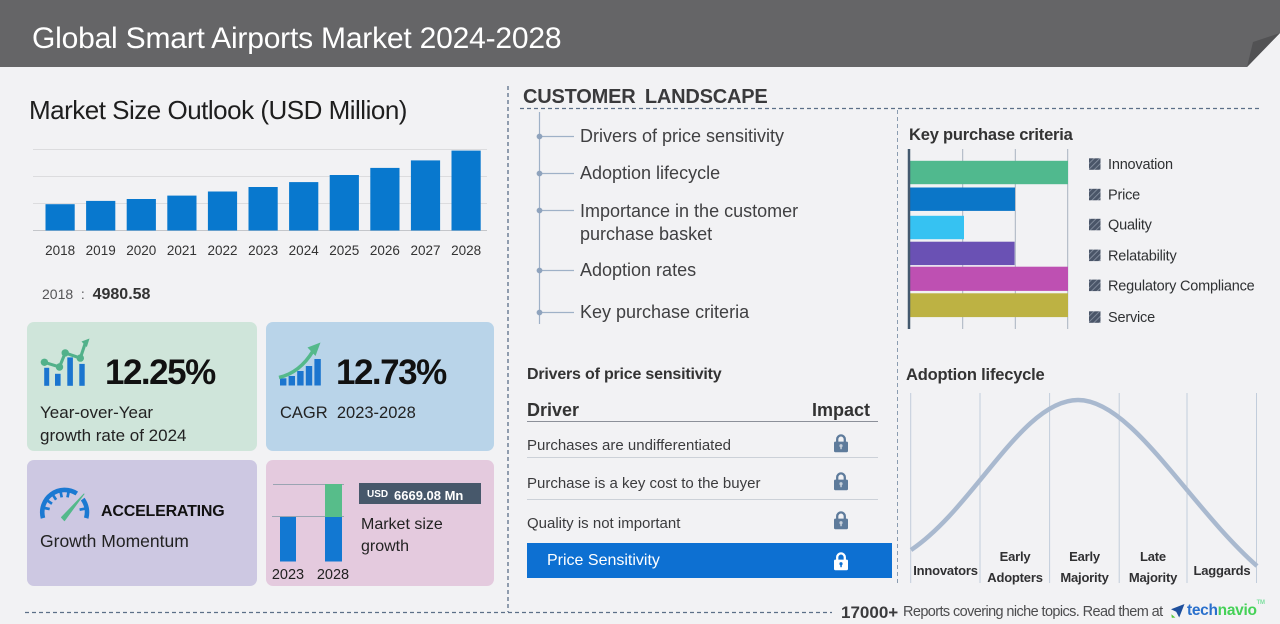 The width and height of the screenshot is (1280, 624). I want to click on svg-text: Relatability, so click(1142, 256).